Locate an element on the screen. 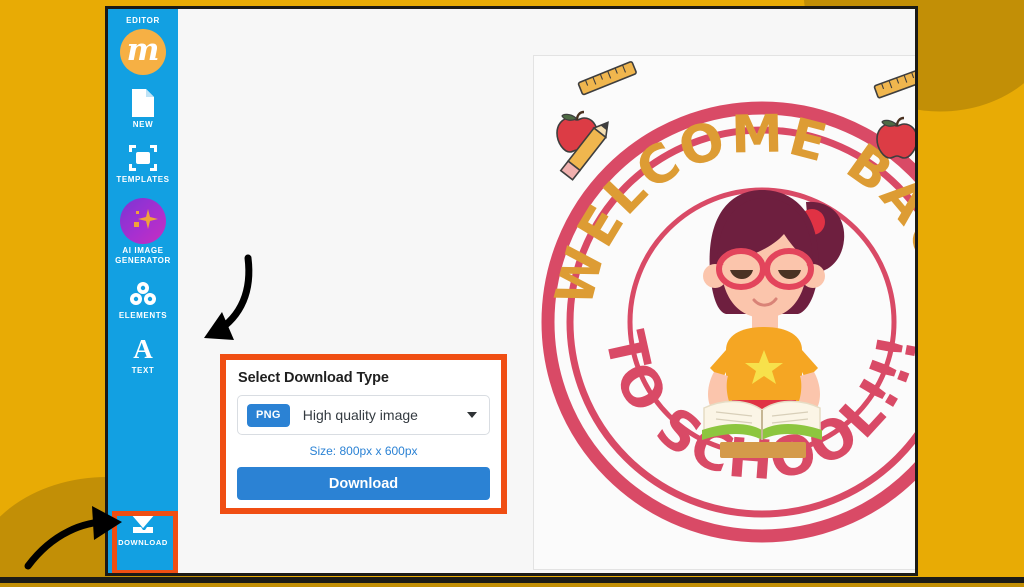 The width and height of the screenshot is (1024, 587). chevron-down-icon is located at coordinates (472, 415).